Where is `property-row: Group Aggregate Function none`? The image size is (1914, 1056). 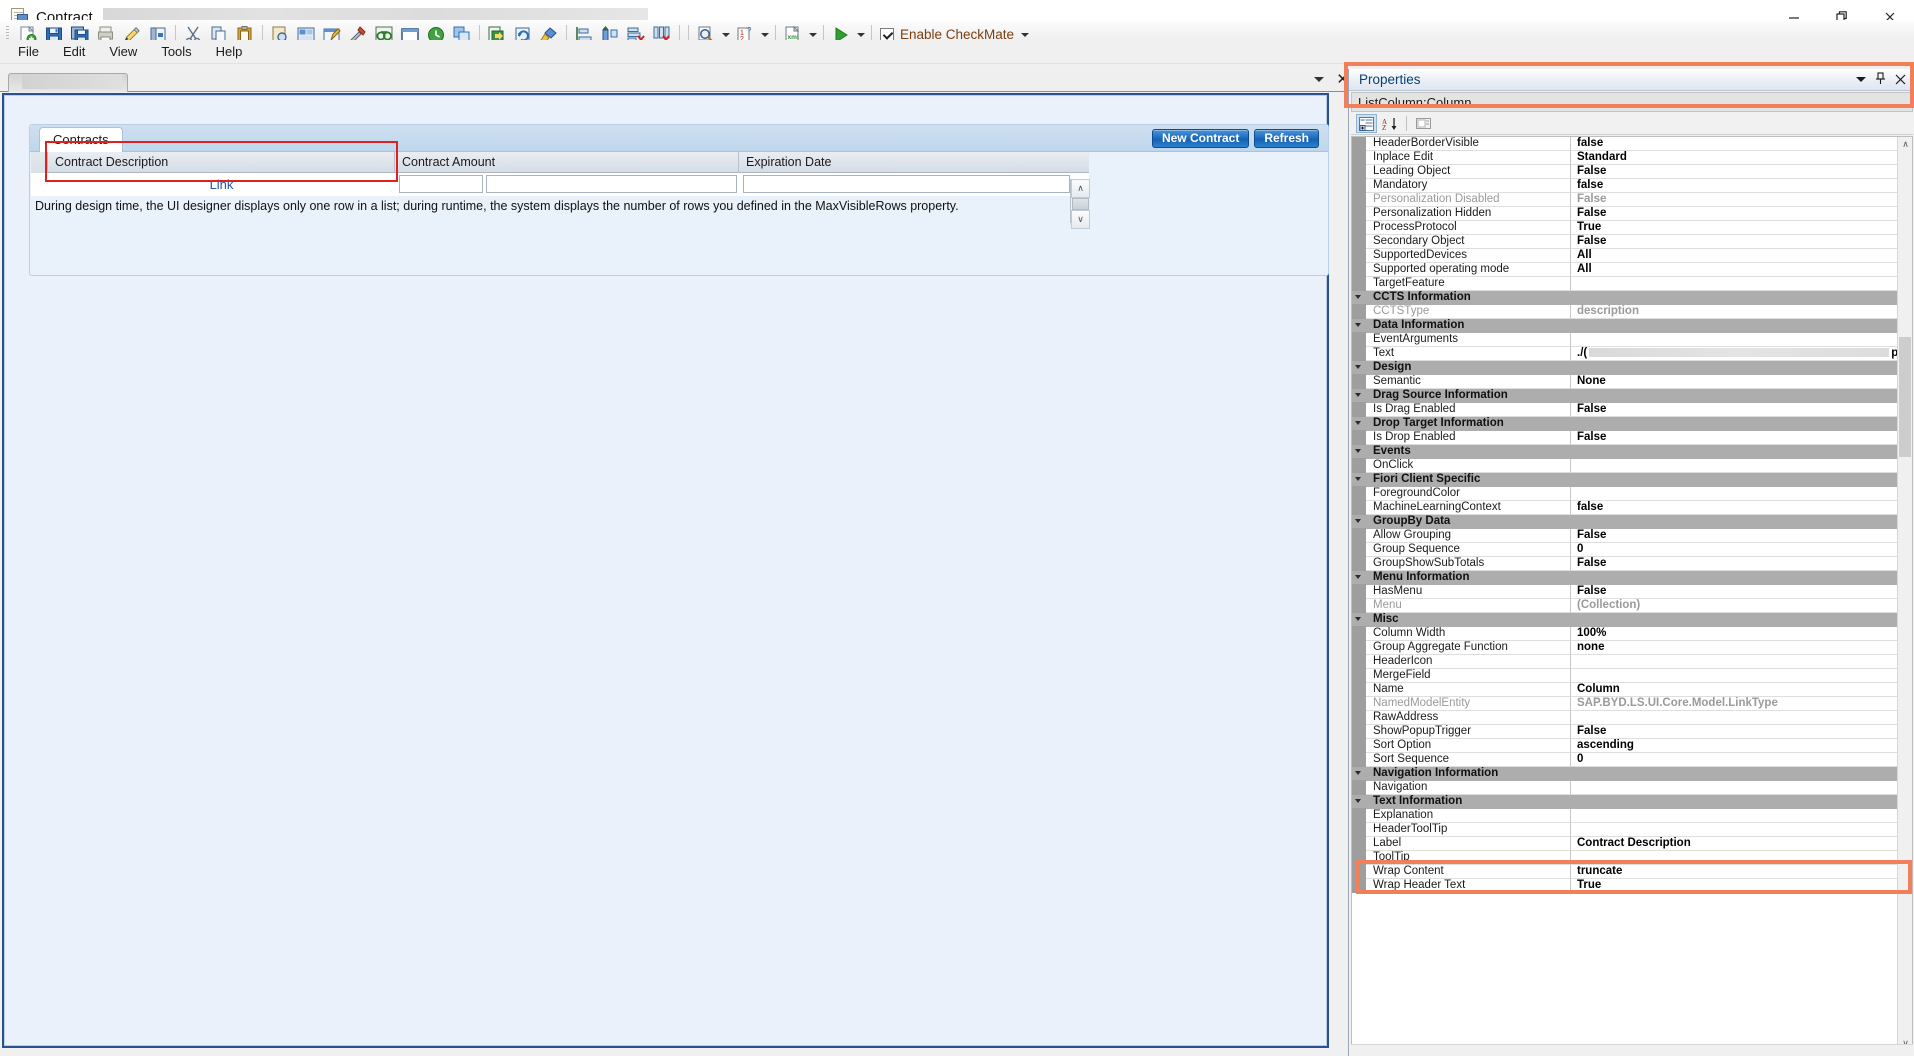
property-row: Group Aggregate Function none is located at coordinates (1632, 648).